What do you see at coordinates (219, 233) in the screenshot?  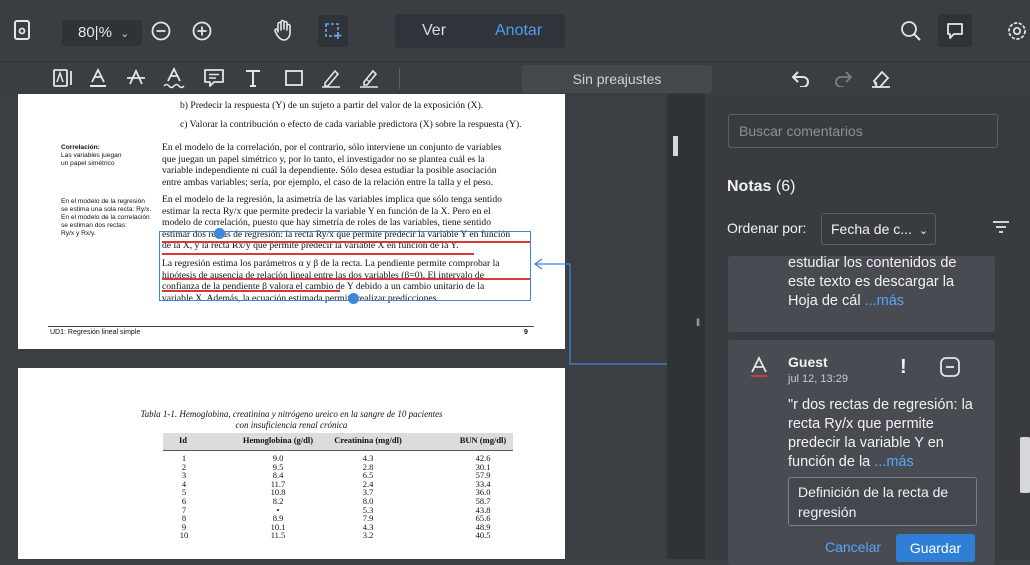 I see `selection-handle-start` at bounding box center [219, 233].